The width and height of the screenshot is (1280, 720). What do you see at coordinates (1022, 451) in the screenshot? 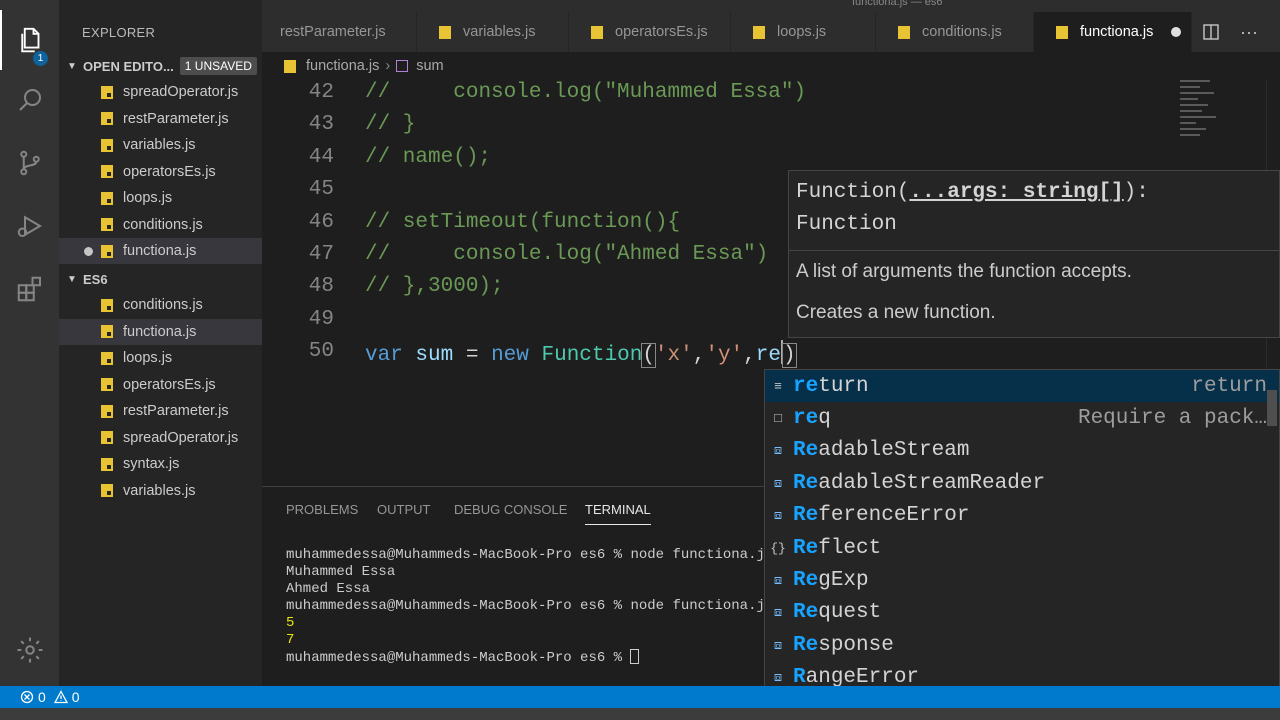
I see `suggestion-item: ⧈ ReadableStream` at bounding box center [1022, 451].